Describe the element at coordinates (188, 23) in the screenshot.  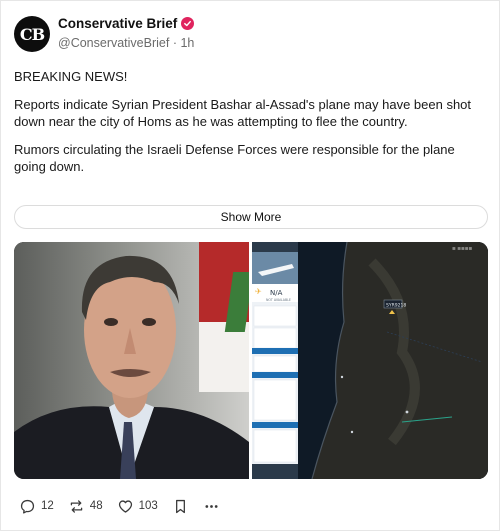
I see `verified-badge-icon` at that location.